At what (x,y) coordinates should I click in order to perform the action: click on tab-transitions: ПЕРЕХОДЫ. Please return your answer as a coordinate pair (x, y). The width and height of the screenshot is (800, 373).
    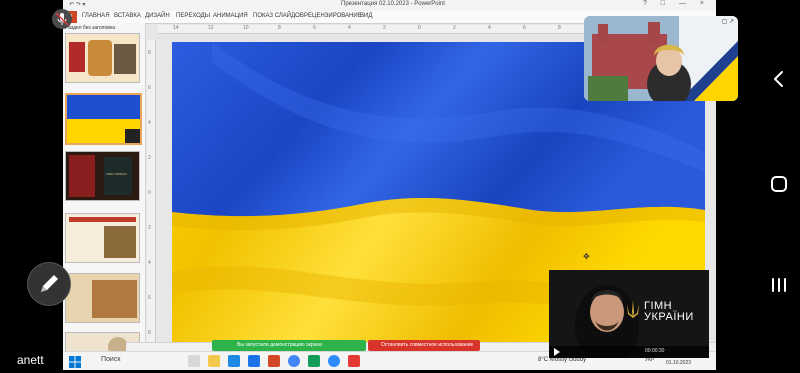
    Looking at the image, I should click on (193, 16).